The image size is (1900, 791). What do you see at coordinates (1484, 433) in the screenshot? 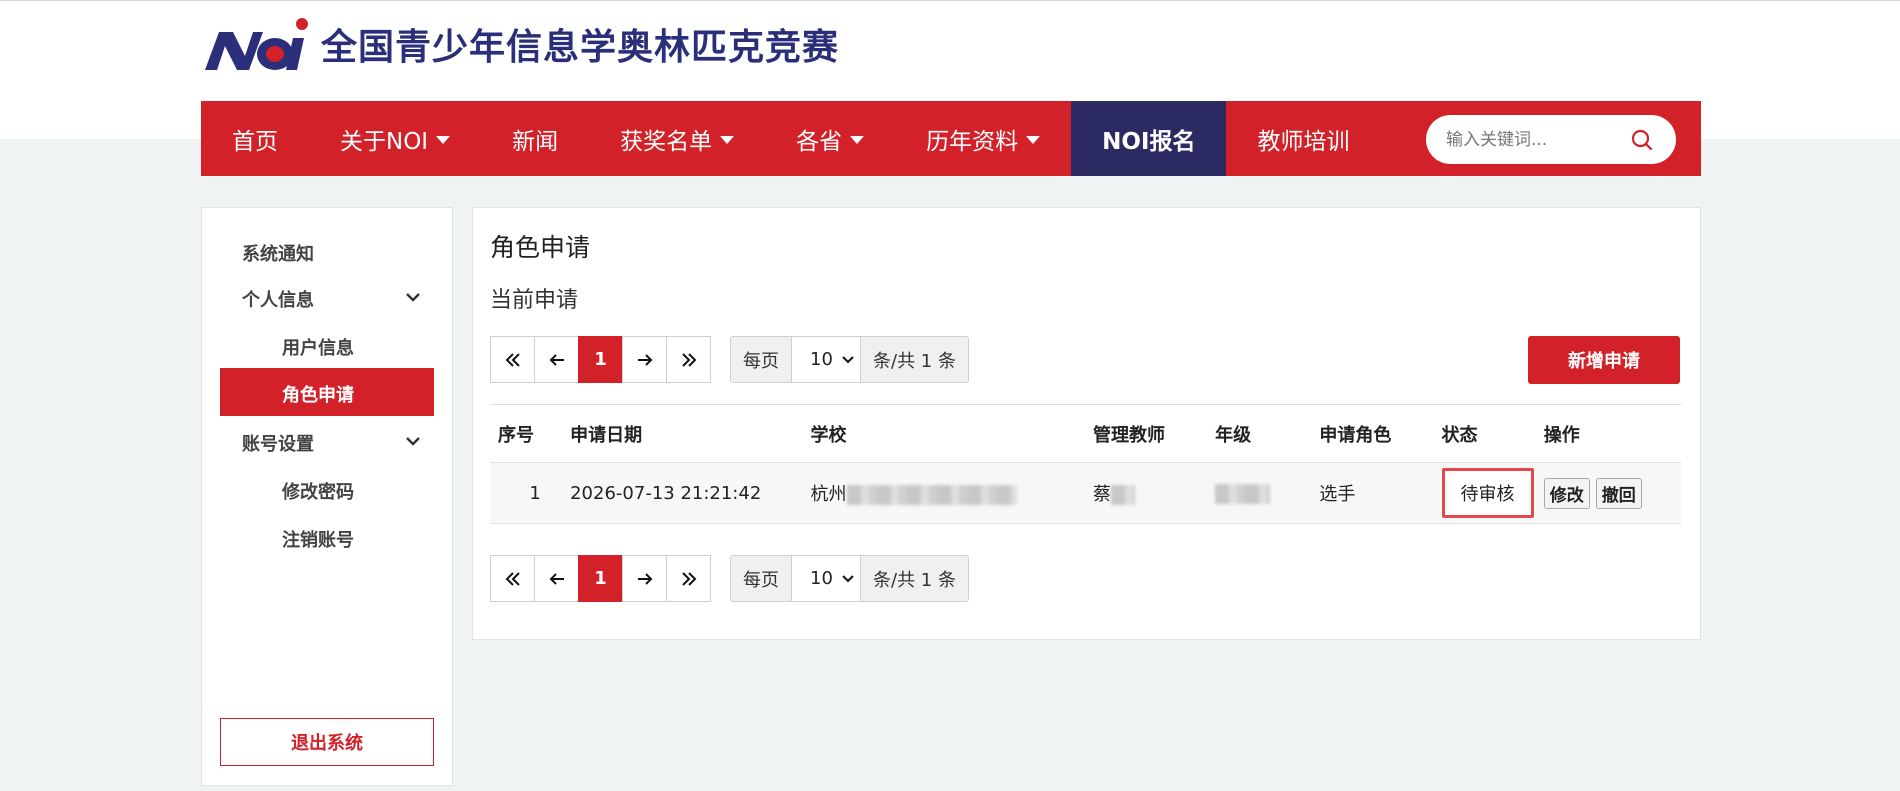
I see `column-header: 状态` at bounding box center [1484, 433].